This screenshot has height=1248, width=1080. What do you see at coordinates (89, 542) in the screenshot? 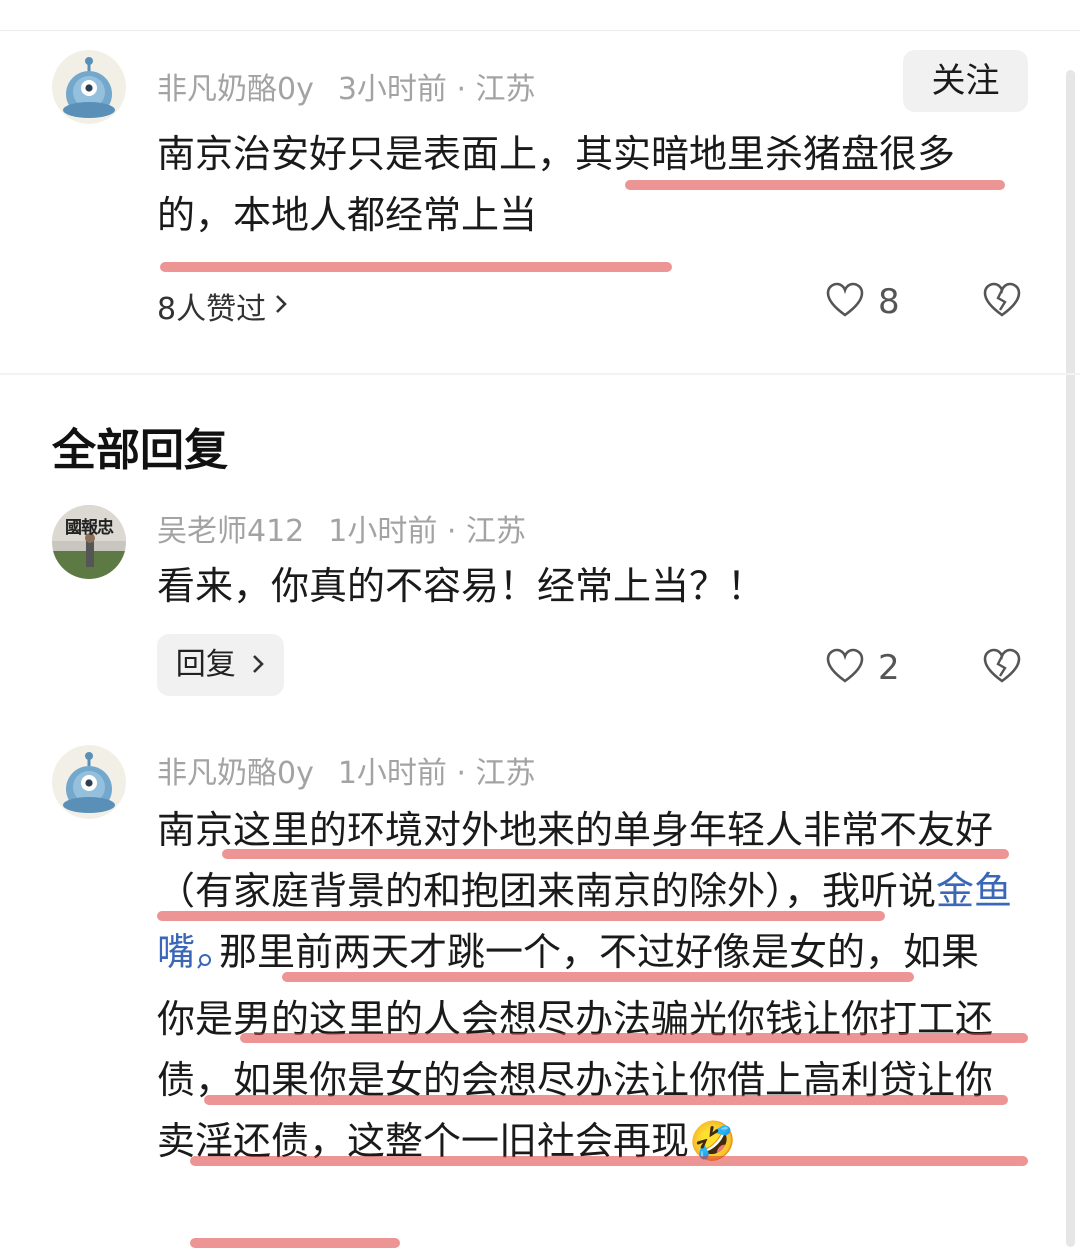
I see `avatar: 國報忠` at bounding box center [89, 542].